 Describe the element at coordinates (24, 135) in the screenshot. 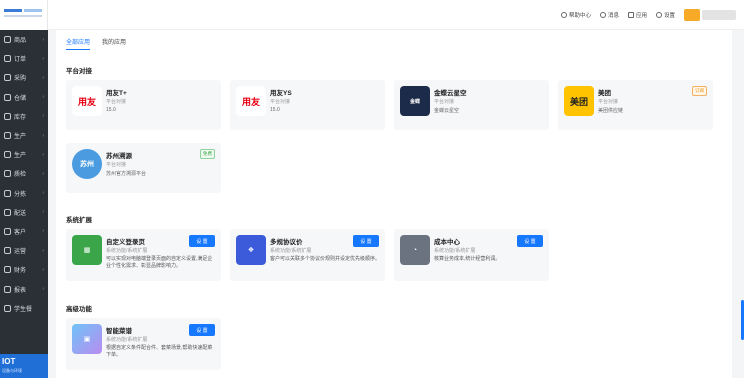

I see `sidebar-item-production: 生产 ›` at that location.